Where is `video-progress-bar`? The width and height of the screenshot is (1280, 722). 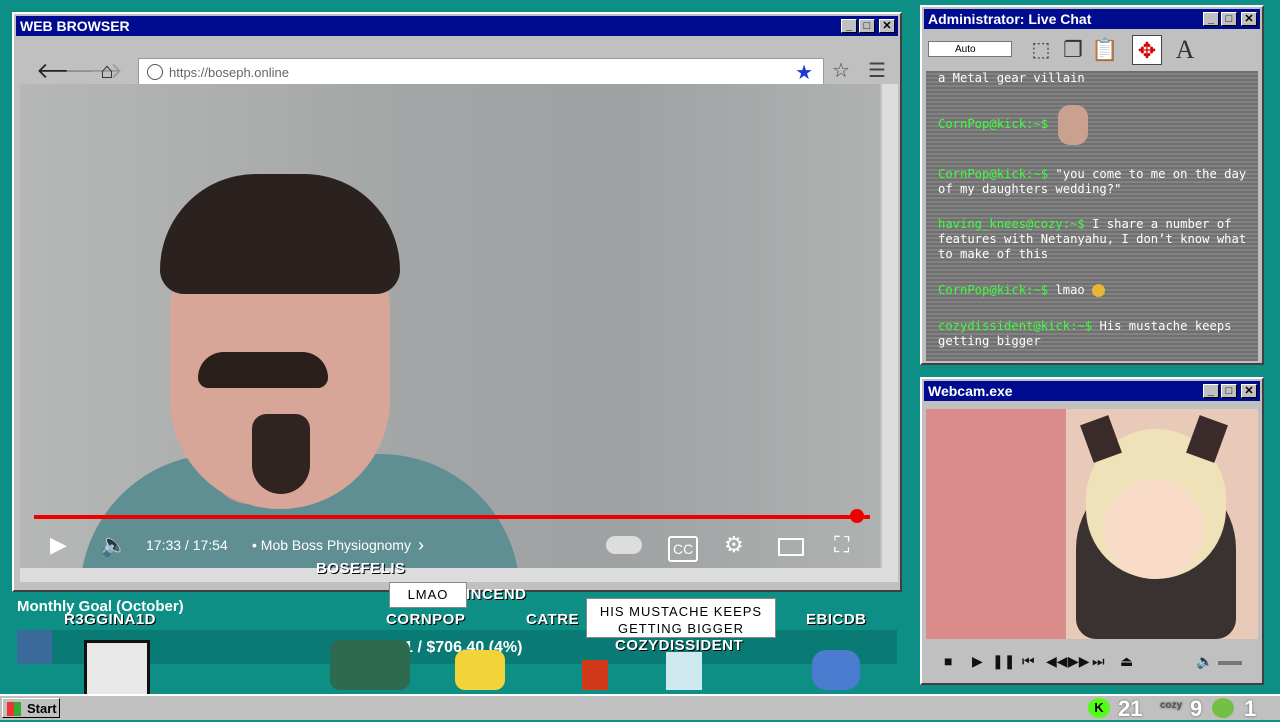 video-progress-bar is located at coordinates (452, 517).